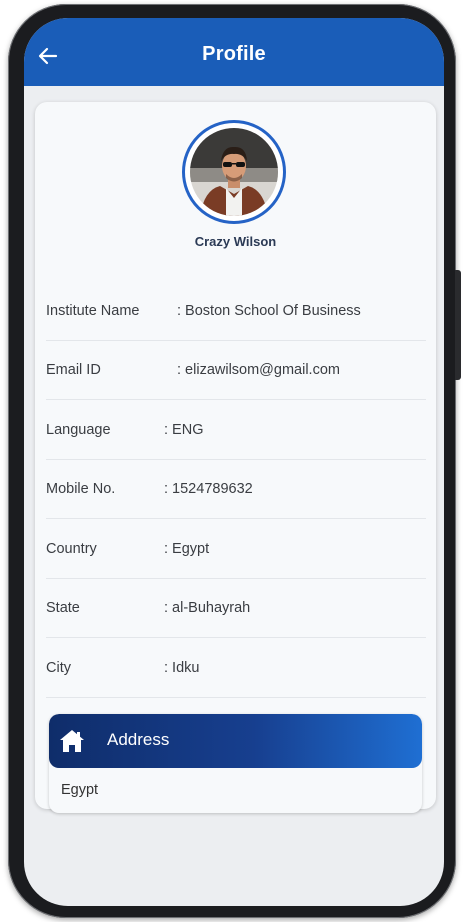 This screenshot has height=922, width=467. I want to click on info-row-state: State : al-Buhayrah, so click(236, 608).